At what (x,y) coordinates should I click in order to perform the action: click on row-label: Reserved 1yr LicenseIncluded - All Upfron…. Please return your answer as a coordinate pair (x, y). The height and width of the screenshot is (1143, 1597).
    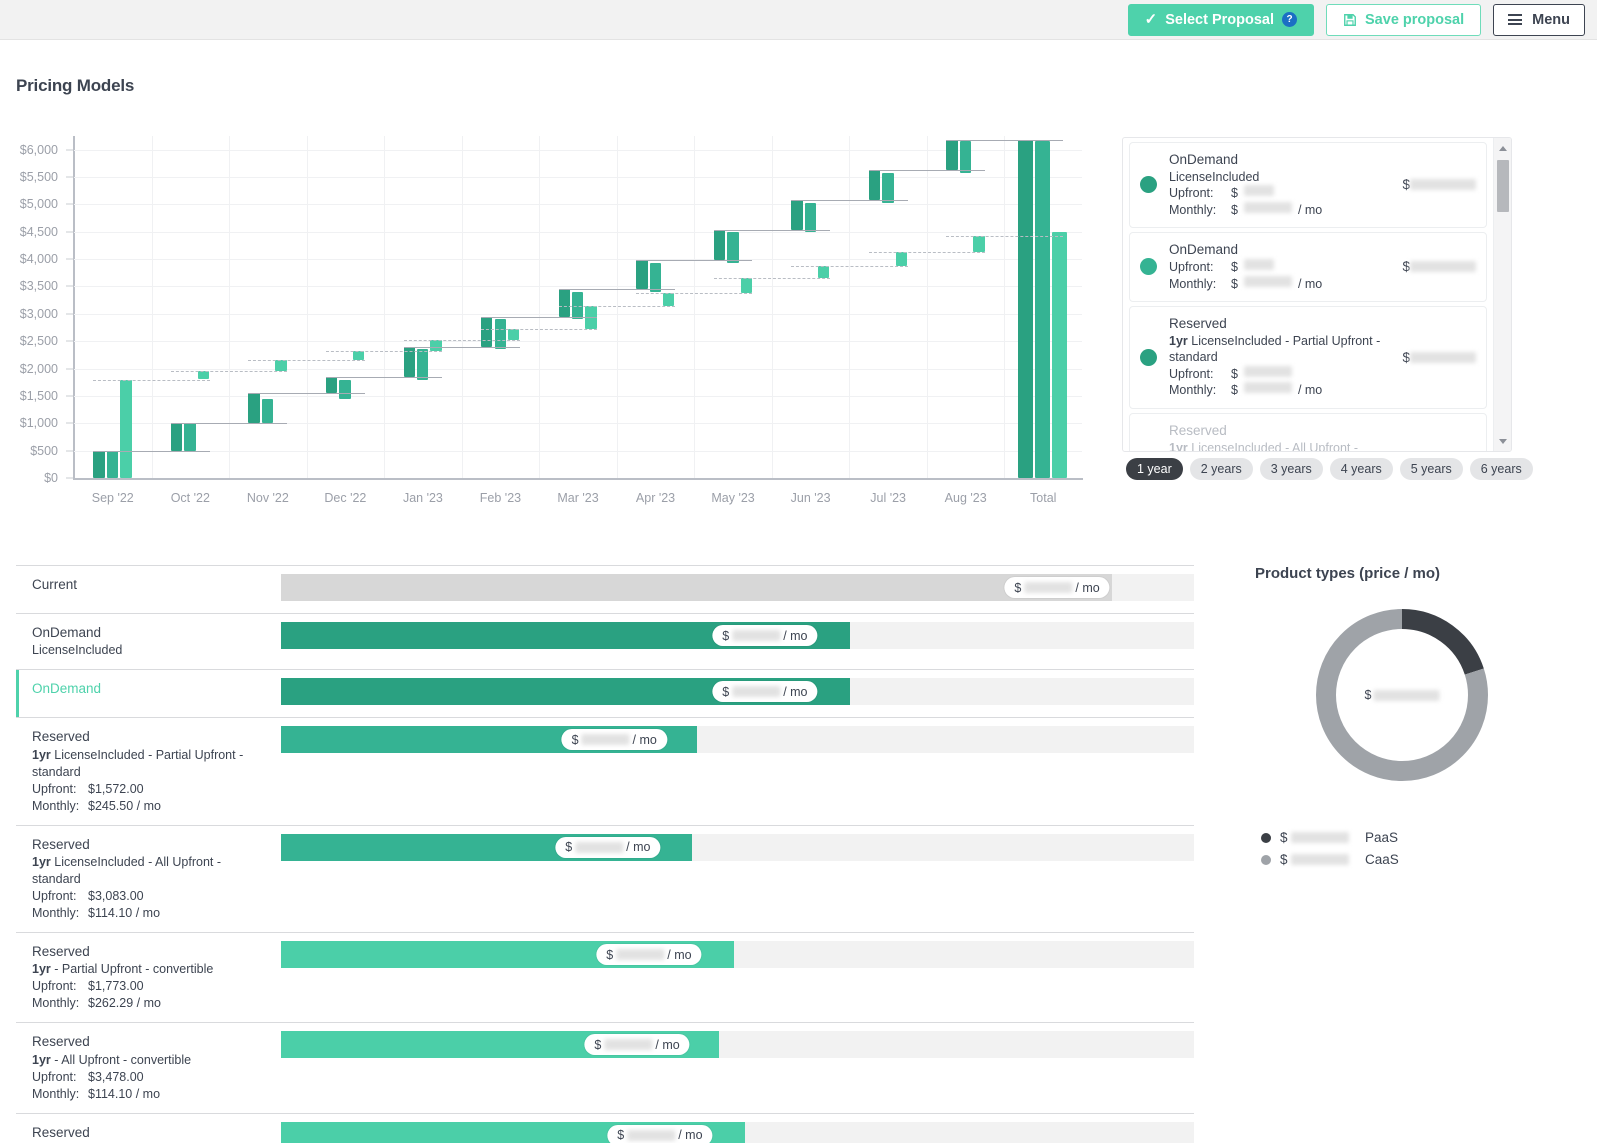
    Looking at the image, I should click on (148, 879).